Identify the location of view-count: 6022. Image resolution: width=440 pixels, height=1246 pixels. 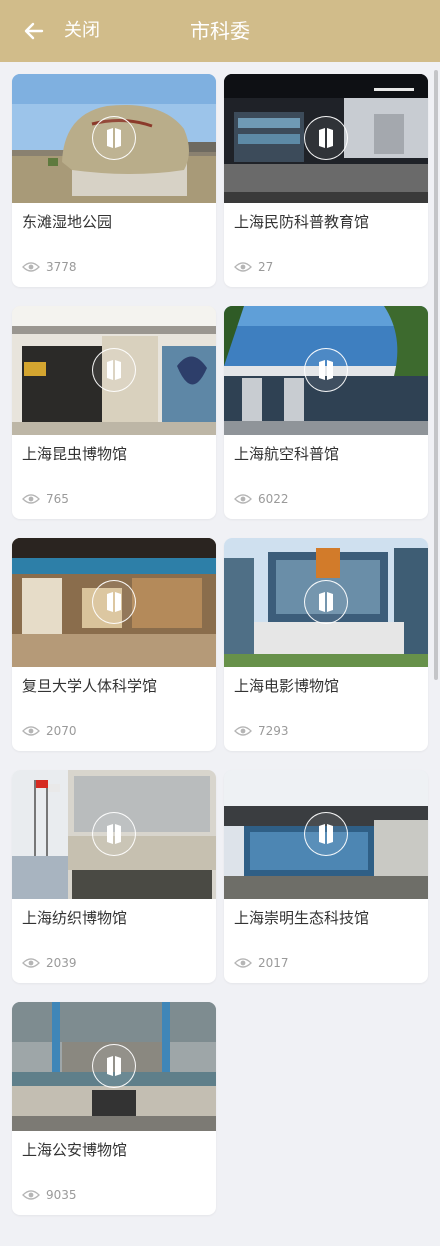
(273, 499).